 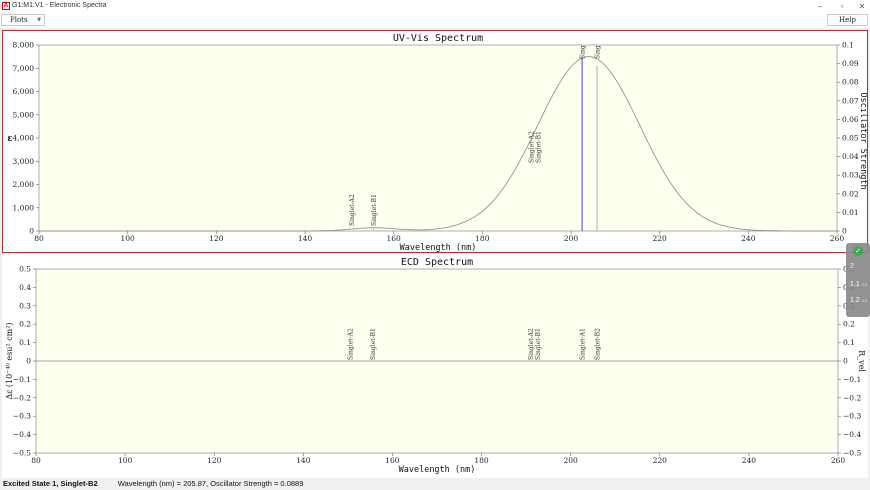 I want to click on plots-menu-label: Plots, so click(x=19, y=20).